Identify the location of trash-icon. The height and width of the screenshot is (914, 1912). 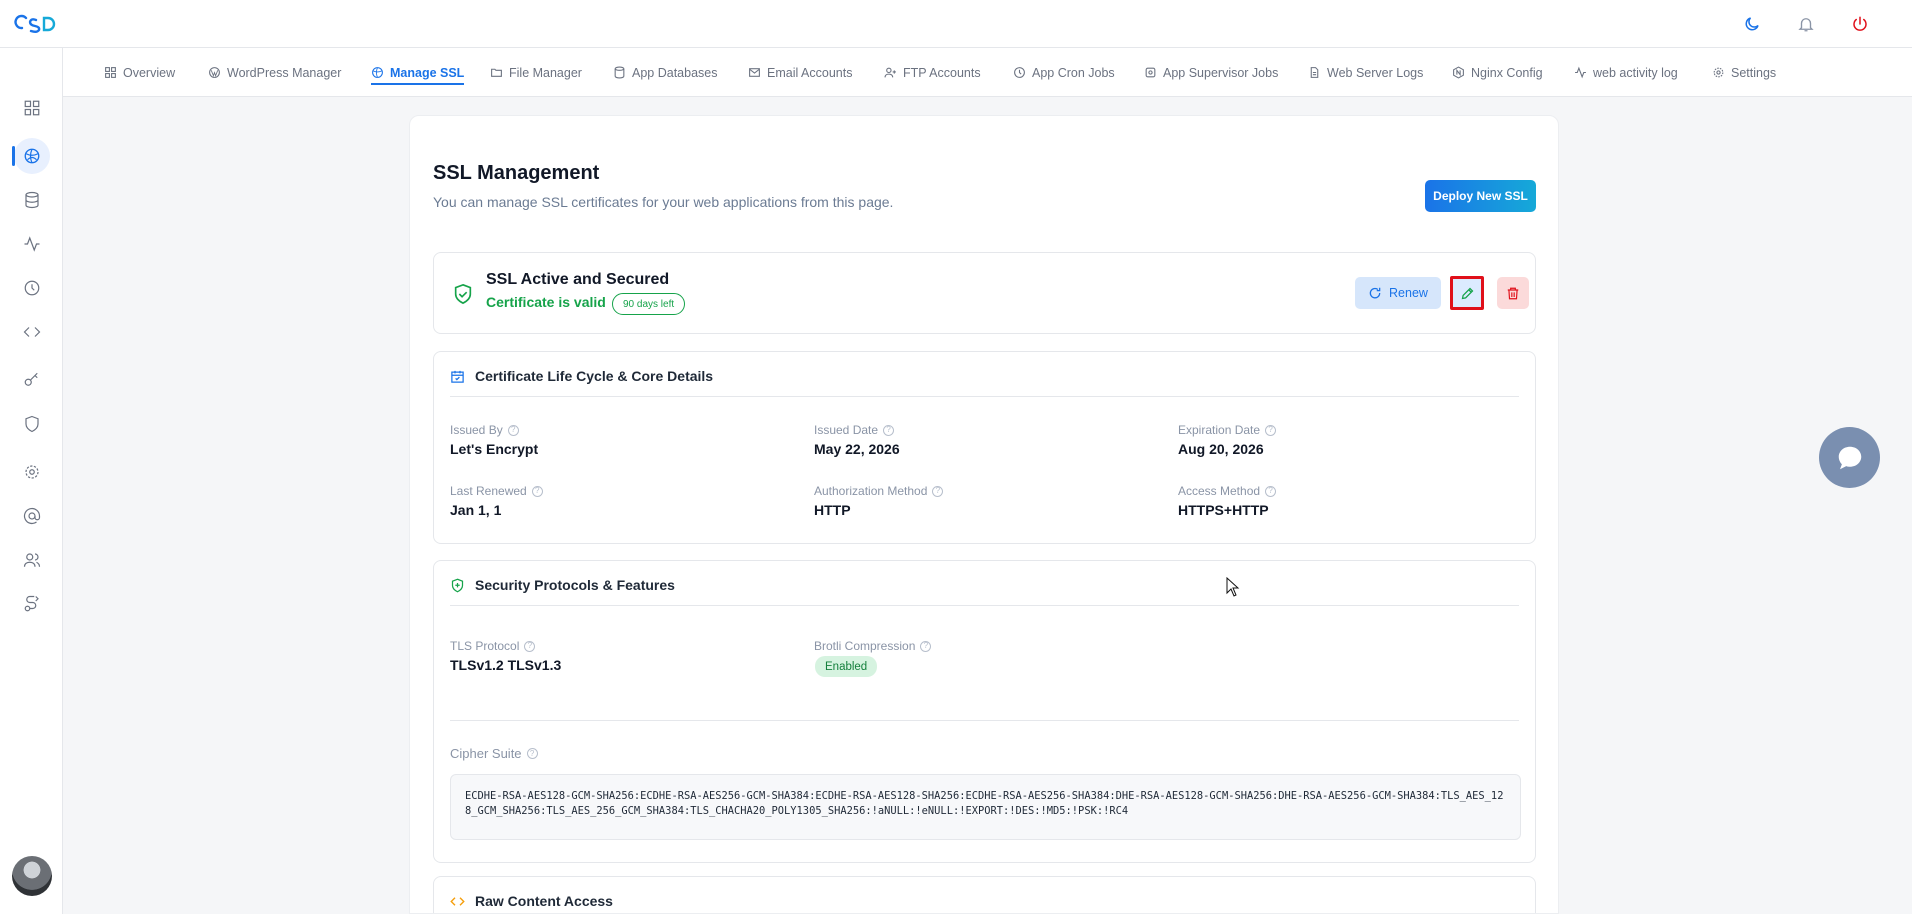
(1513, 293).